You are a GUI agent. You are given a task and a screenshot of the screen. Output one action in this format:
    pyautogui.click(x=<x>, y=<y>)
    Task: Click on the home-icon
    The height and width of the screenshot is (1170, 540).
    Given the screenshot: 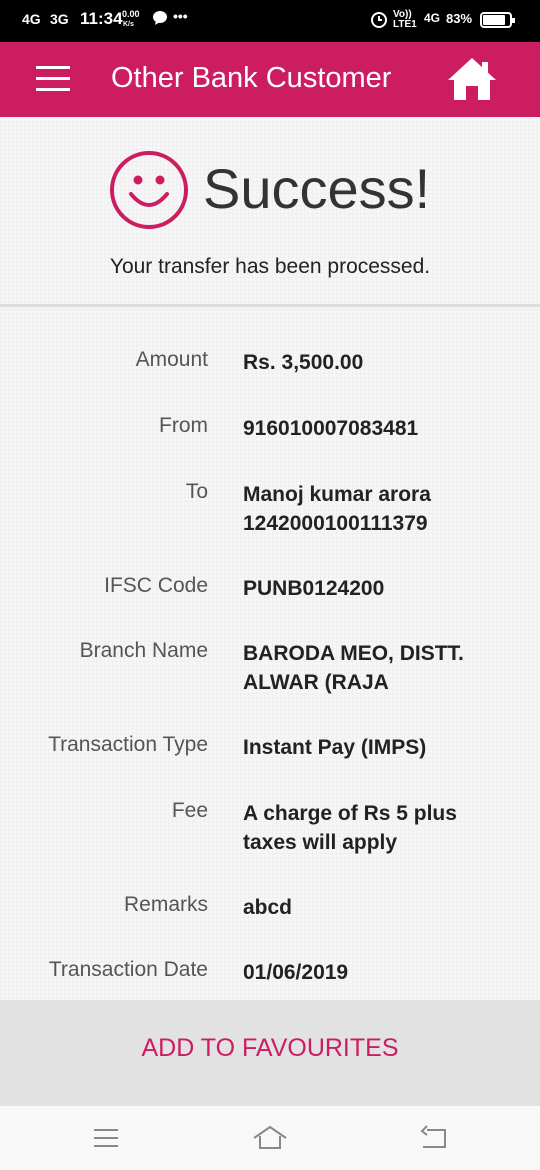 What is the action you would take?
    pyautogui.click(x=472, y=79)
    